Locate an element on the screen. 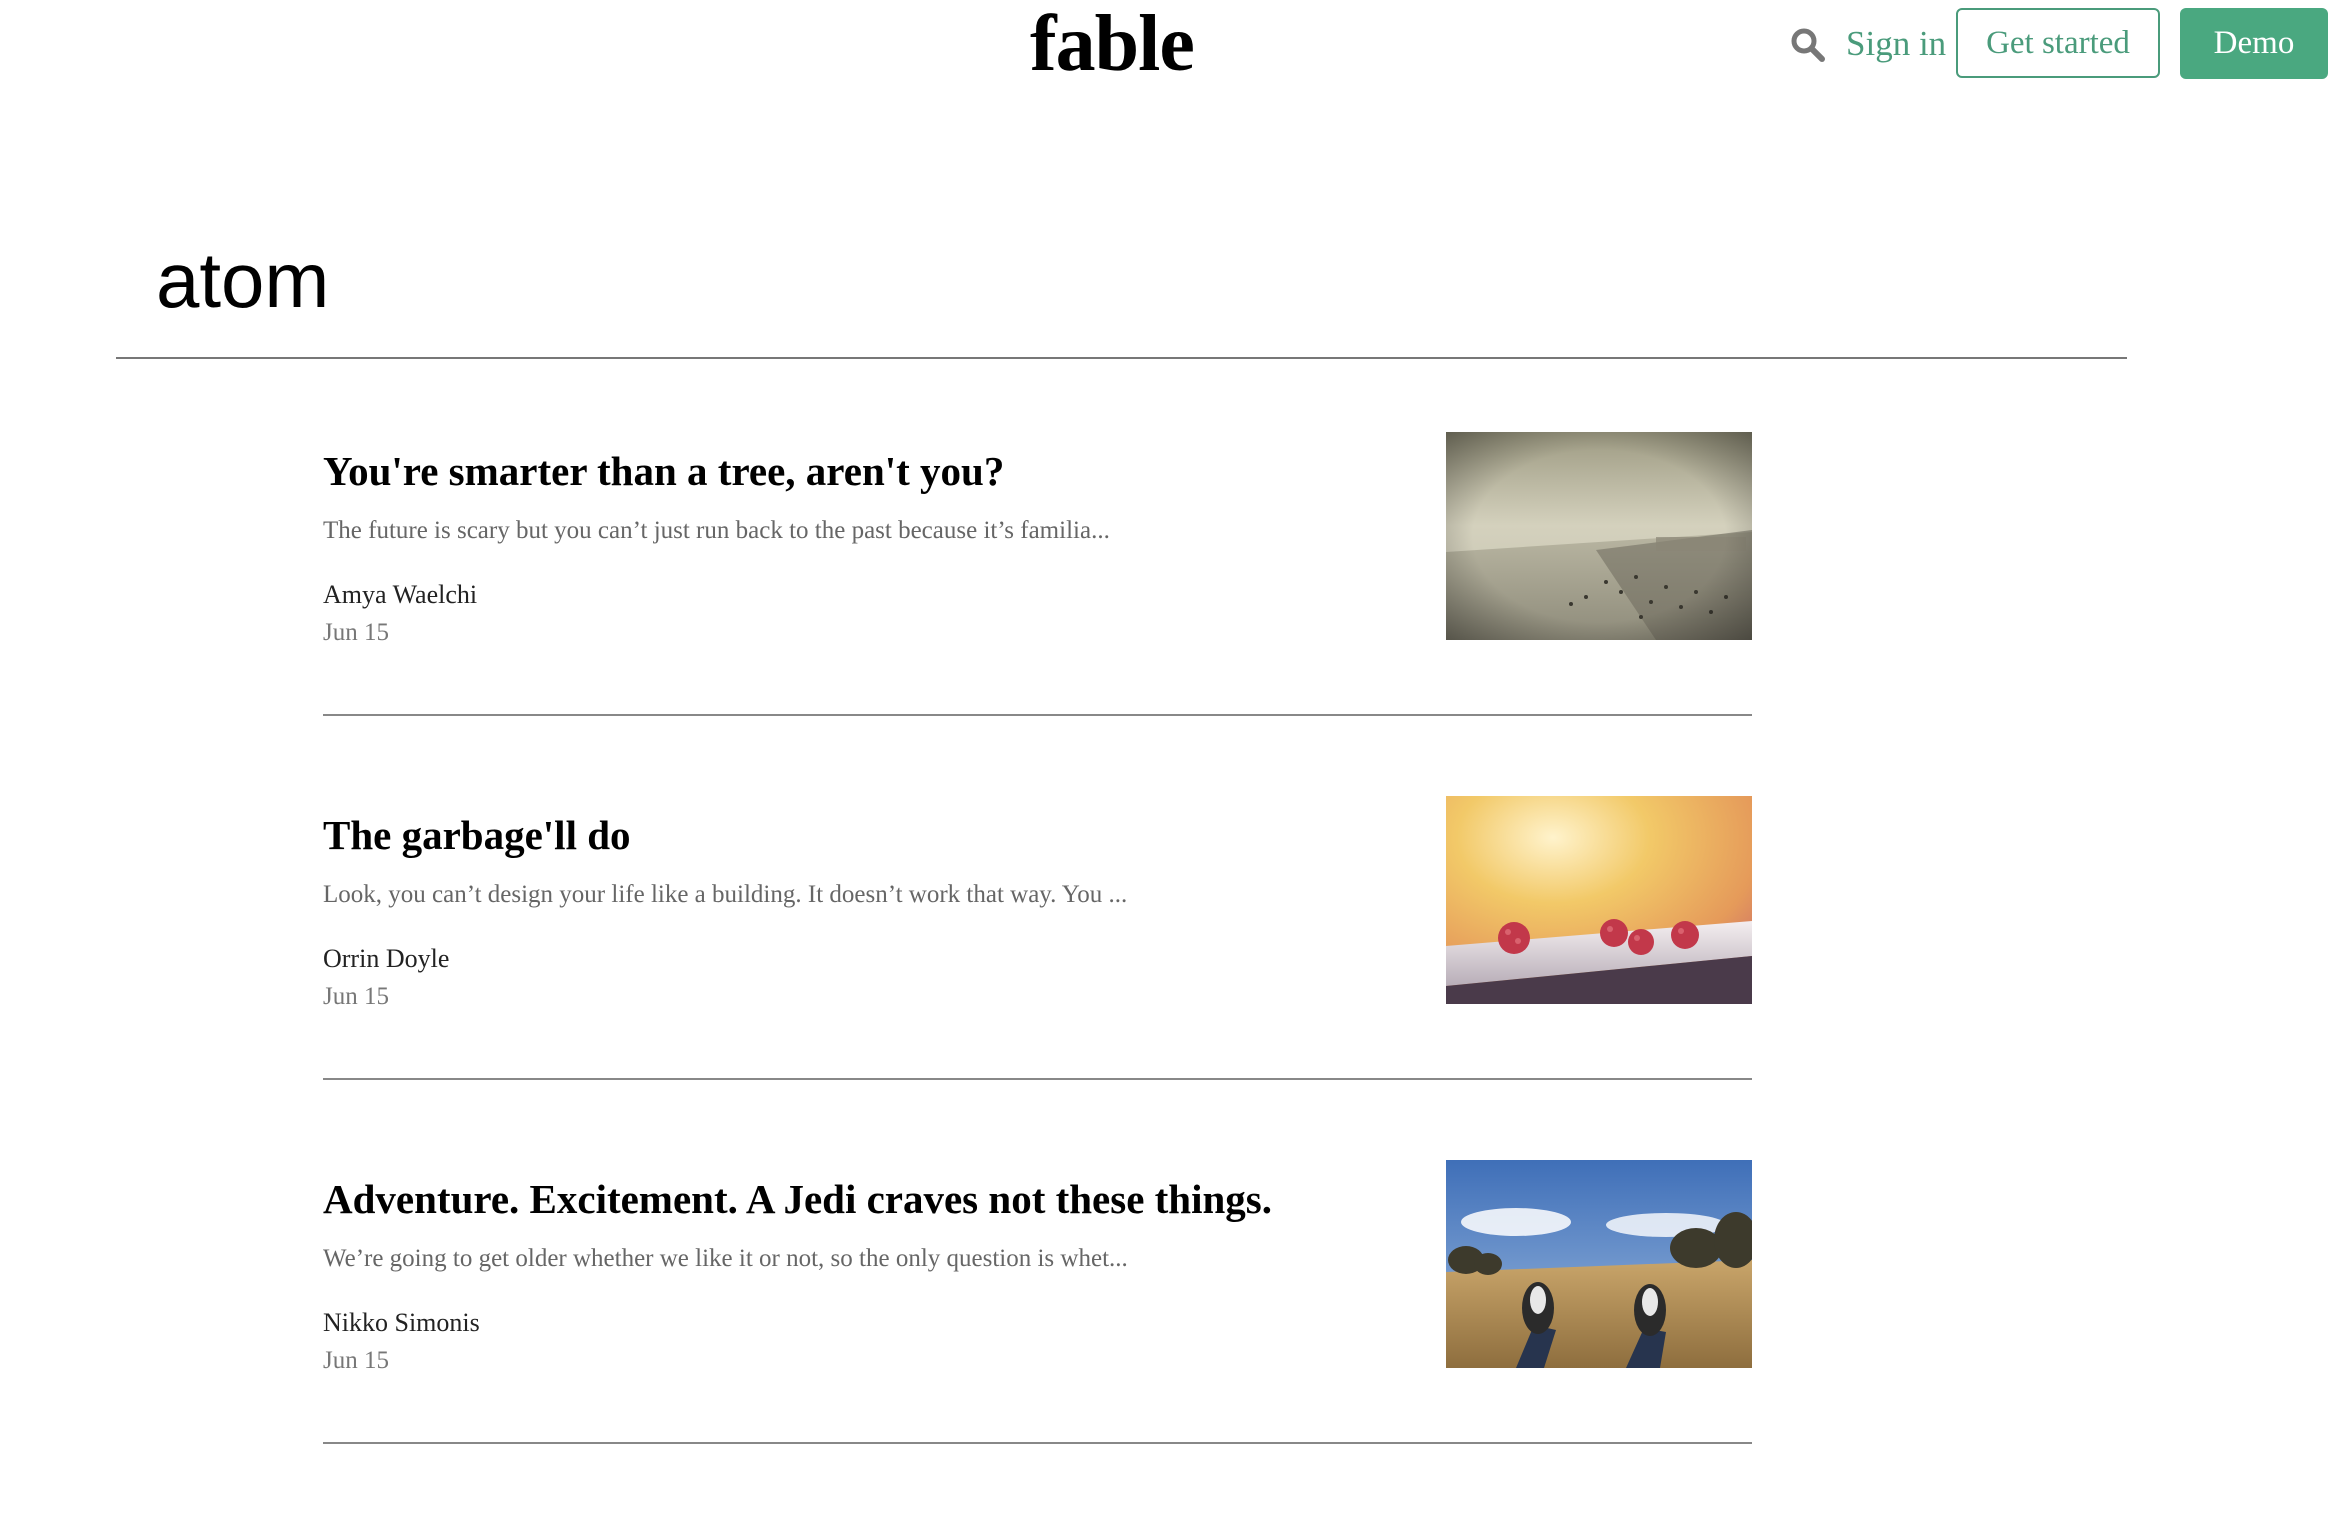  post-author: Amya Waelchi is located at coordinates (400, 595).